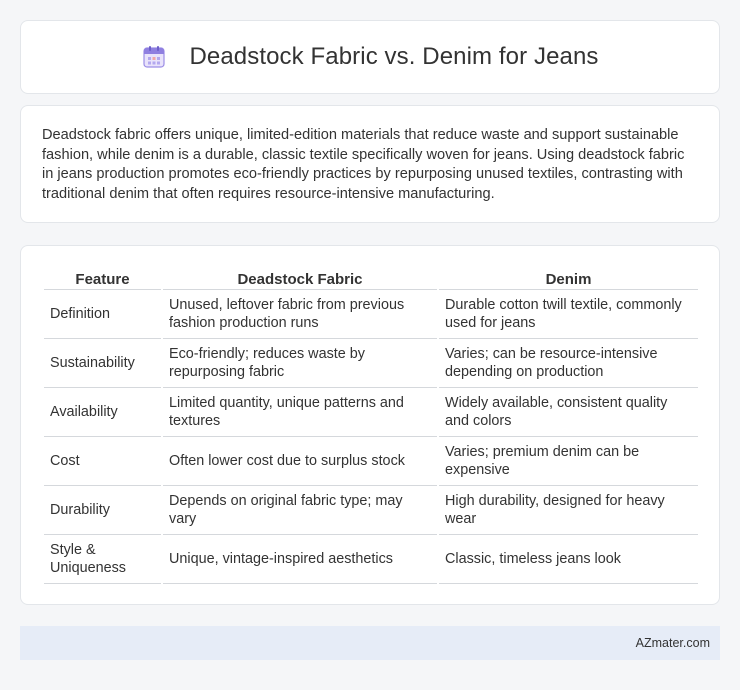 This screenshot has height=690, width=740. Describe the element at coordinates (568, 559) in the screenshot. I see `cell-denim: Classic, timeless jeans look` at that location.